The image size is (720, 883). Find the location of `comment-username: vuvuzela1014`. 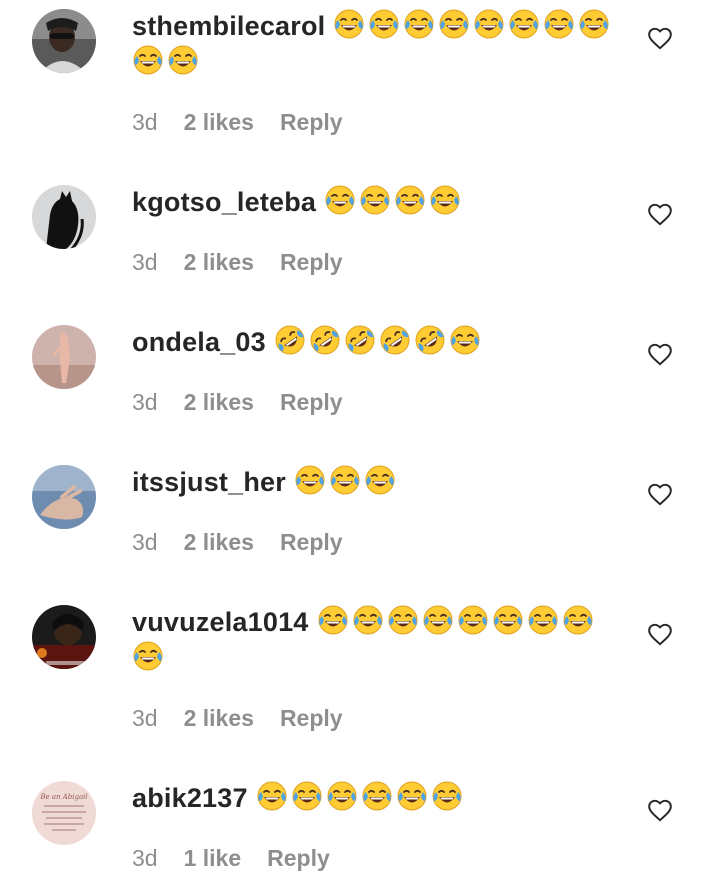

comment-username: vuvuzela1014 is located at coordinates (220, 622).